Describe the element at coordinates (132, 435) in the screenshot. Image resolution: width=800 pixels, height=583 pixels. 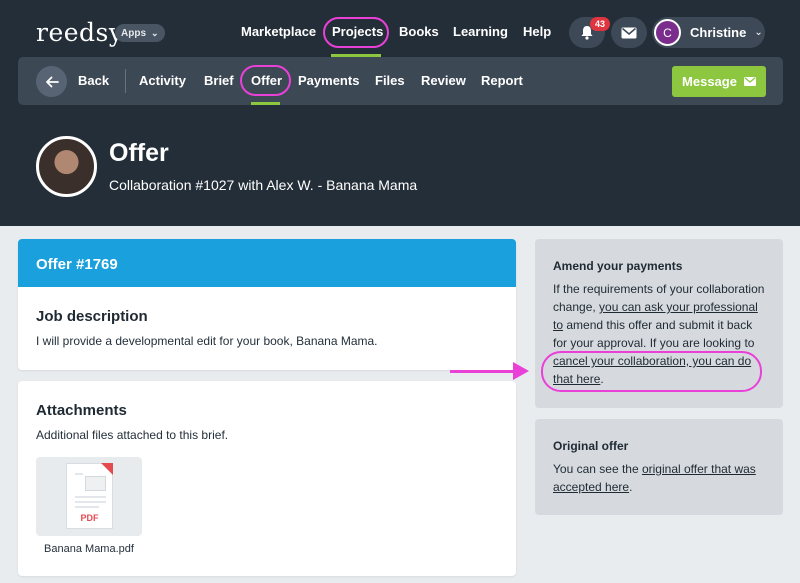
I see `attachments-description: Additional files attached to this brief.` at that location.